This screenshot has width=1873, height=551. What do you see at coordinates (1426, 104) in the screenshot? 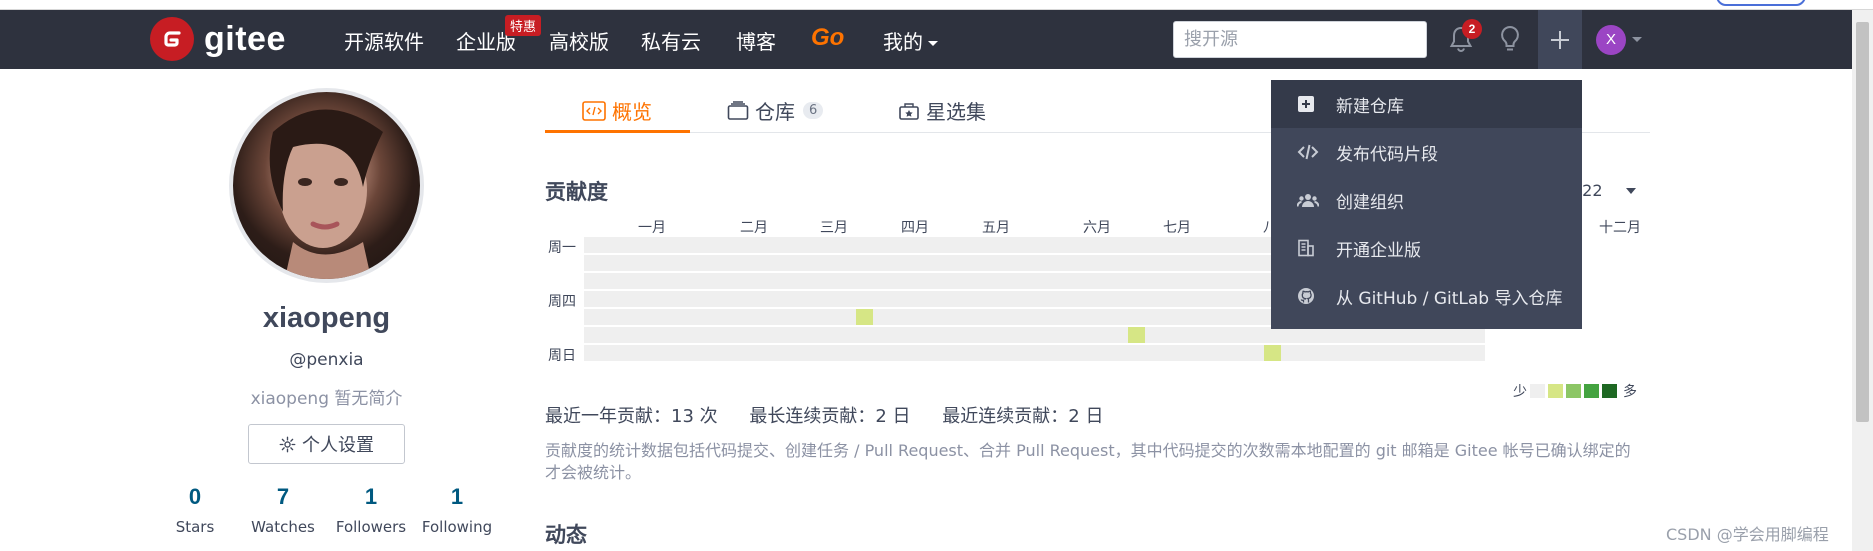
I see `menu-new-repository: 新建仓库` at bounding box center [1426, 104].